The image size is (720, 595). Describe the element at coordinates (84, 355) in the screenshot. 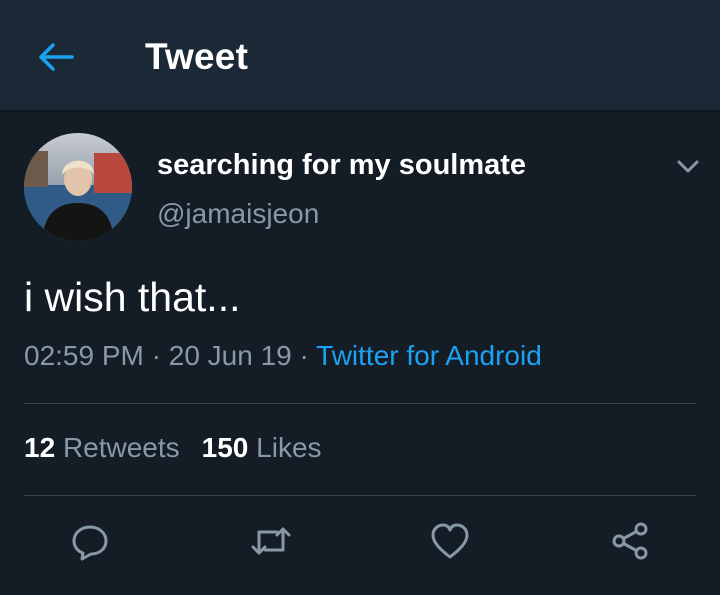

I see `tweet-time: 02:59 PM` at that location.